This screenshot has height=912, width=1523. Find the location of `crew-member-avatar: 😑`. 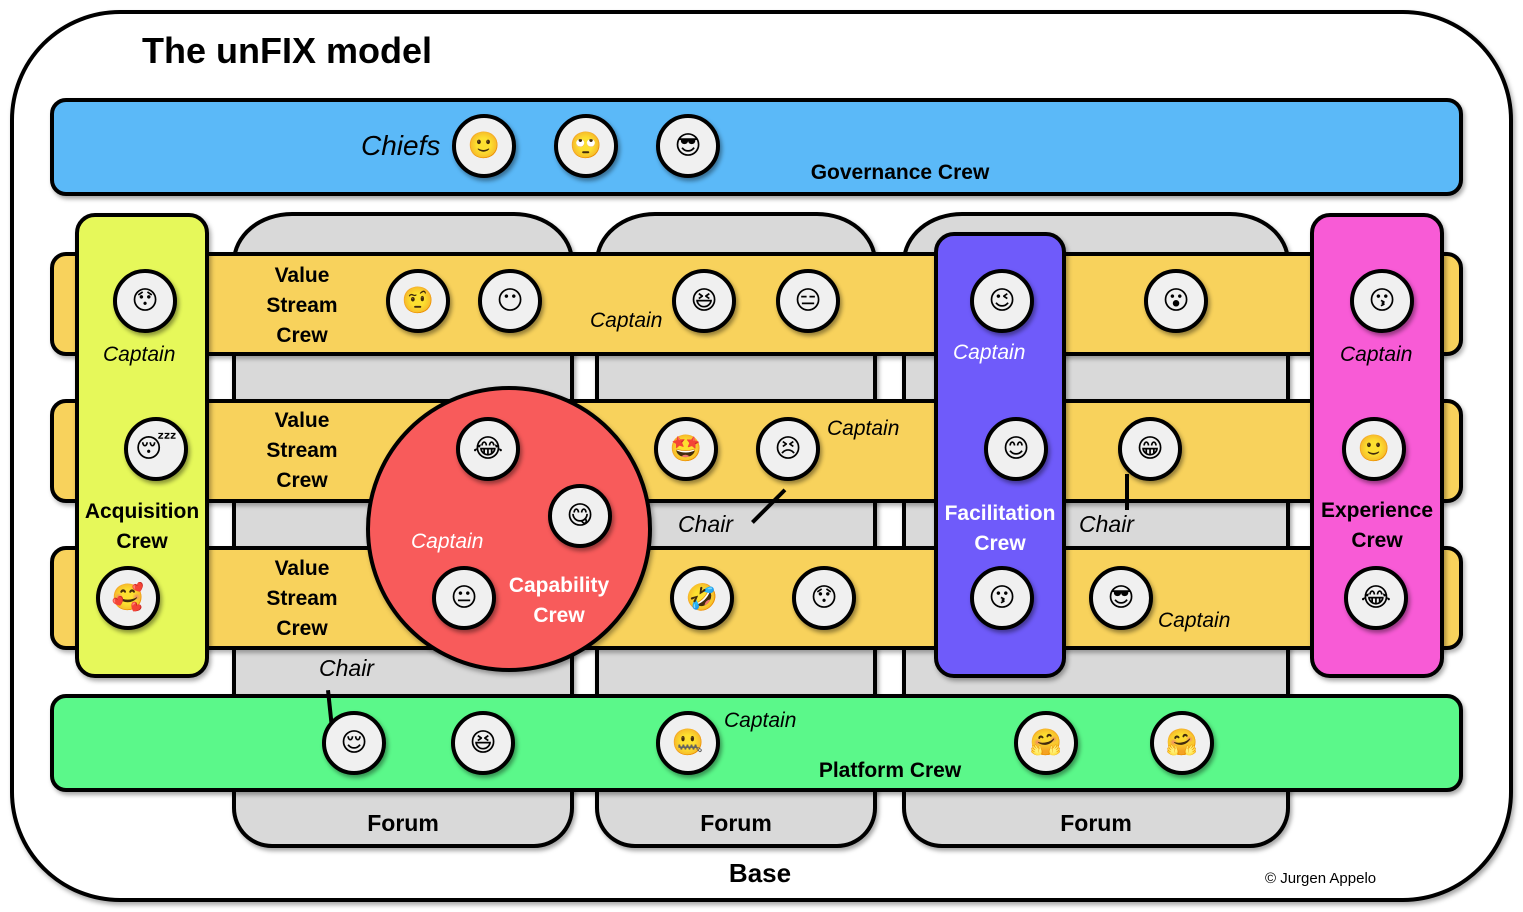

crew-member-avatar: 😑 is located at coordinates (808, 301).